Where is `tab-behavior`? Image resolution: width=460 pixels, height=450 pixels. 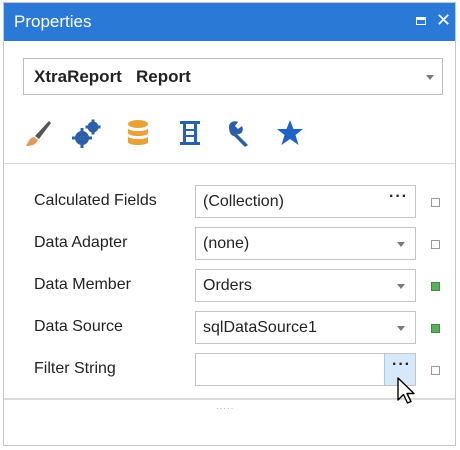 tab-behavior is located at coordinates (87, 133).